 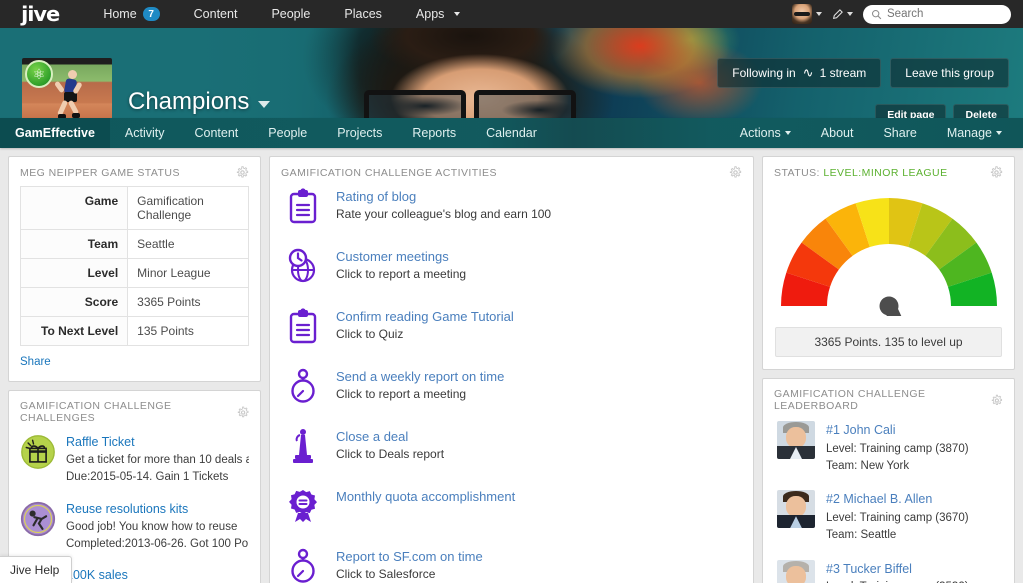 I want to click on gauge-caption: 3365 Points. 135 to level up, so click(x=888, y=342).